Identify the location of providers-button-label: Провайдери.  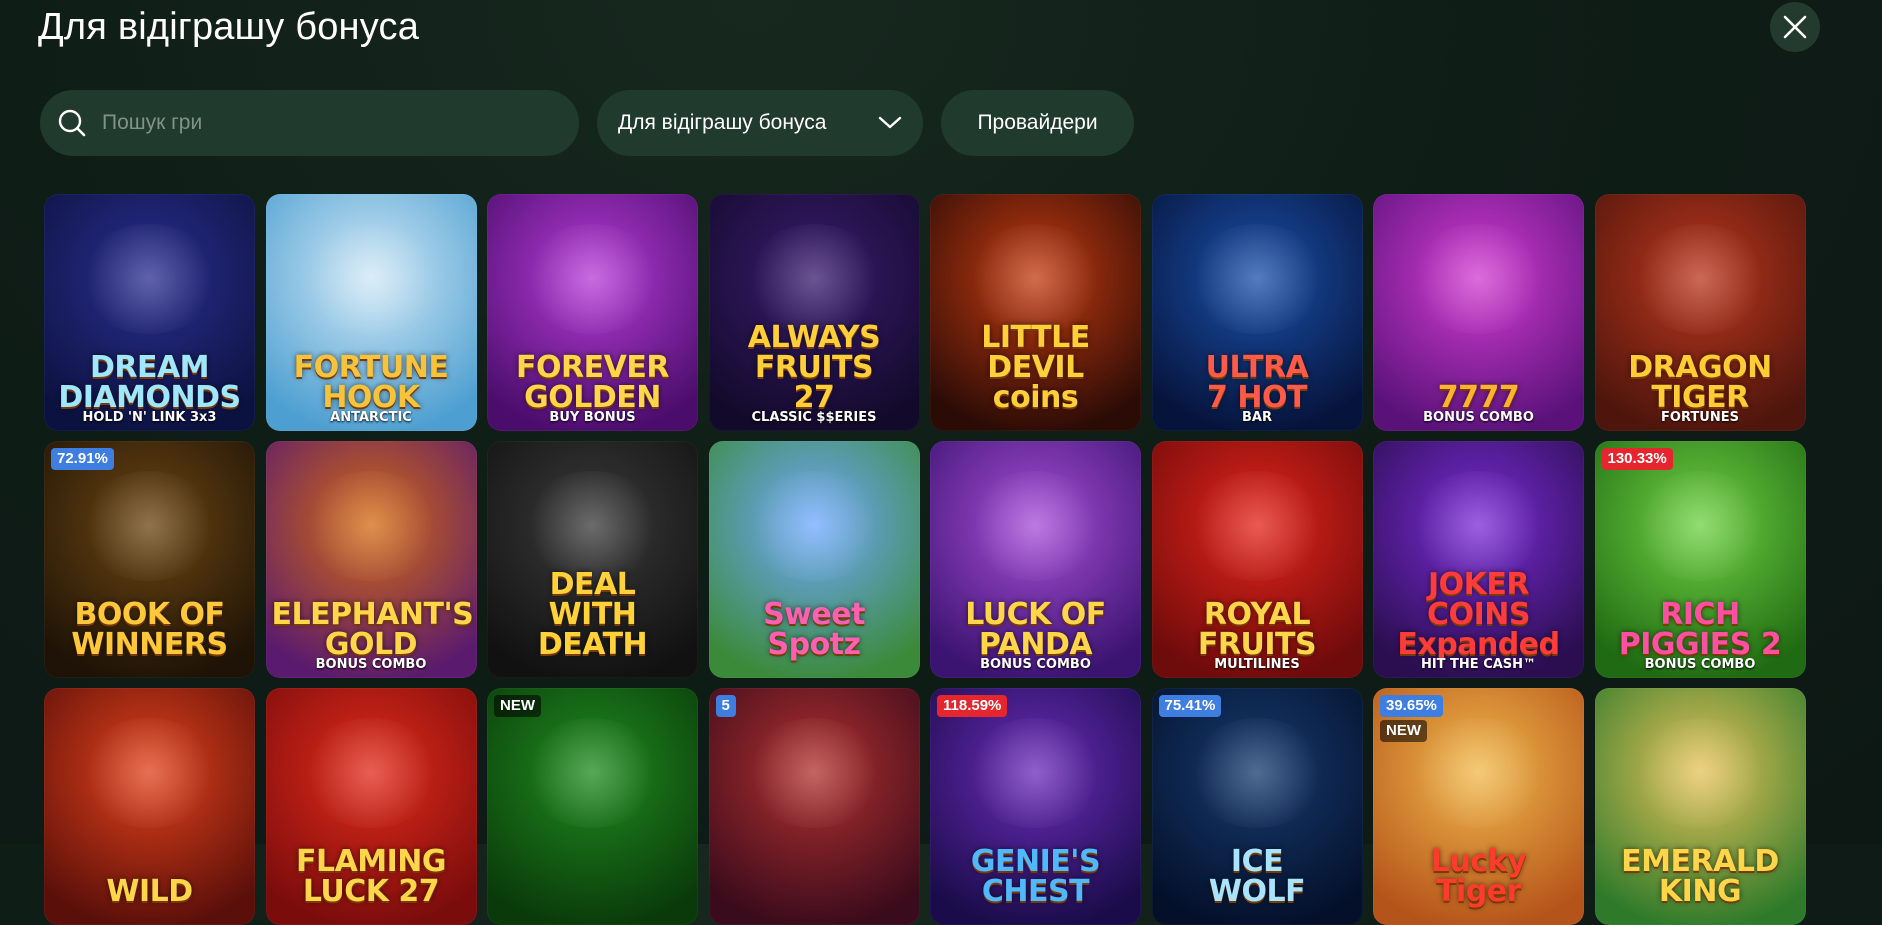
(1037, 122).